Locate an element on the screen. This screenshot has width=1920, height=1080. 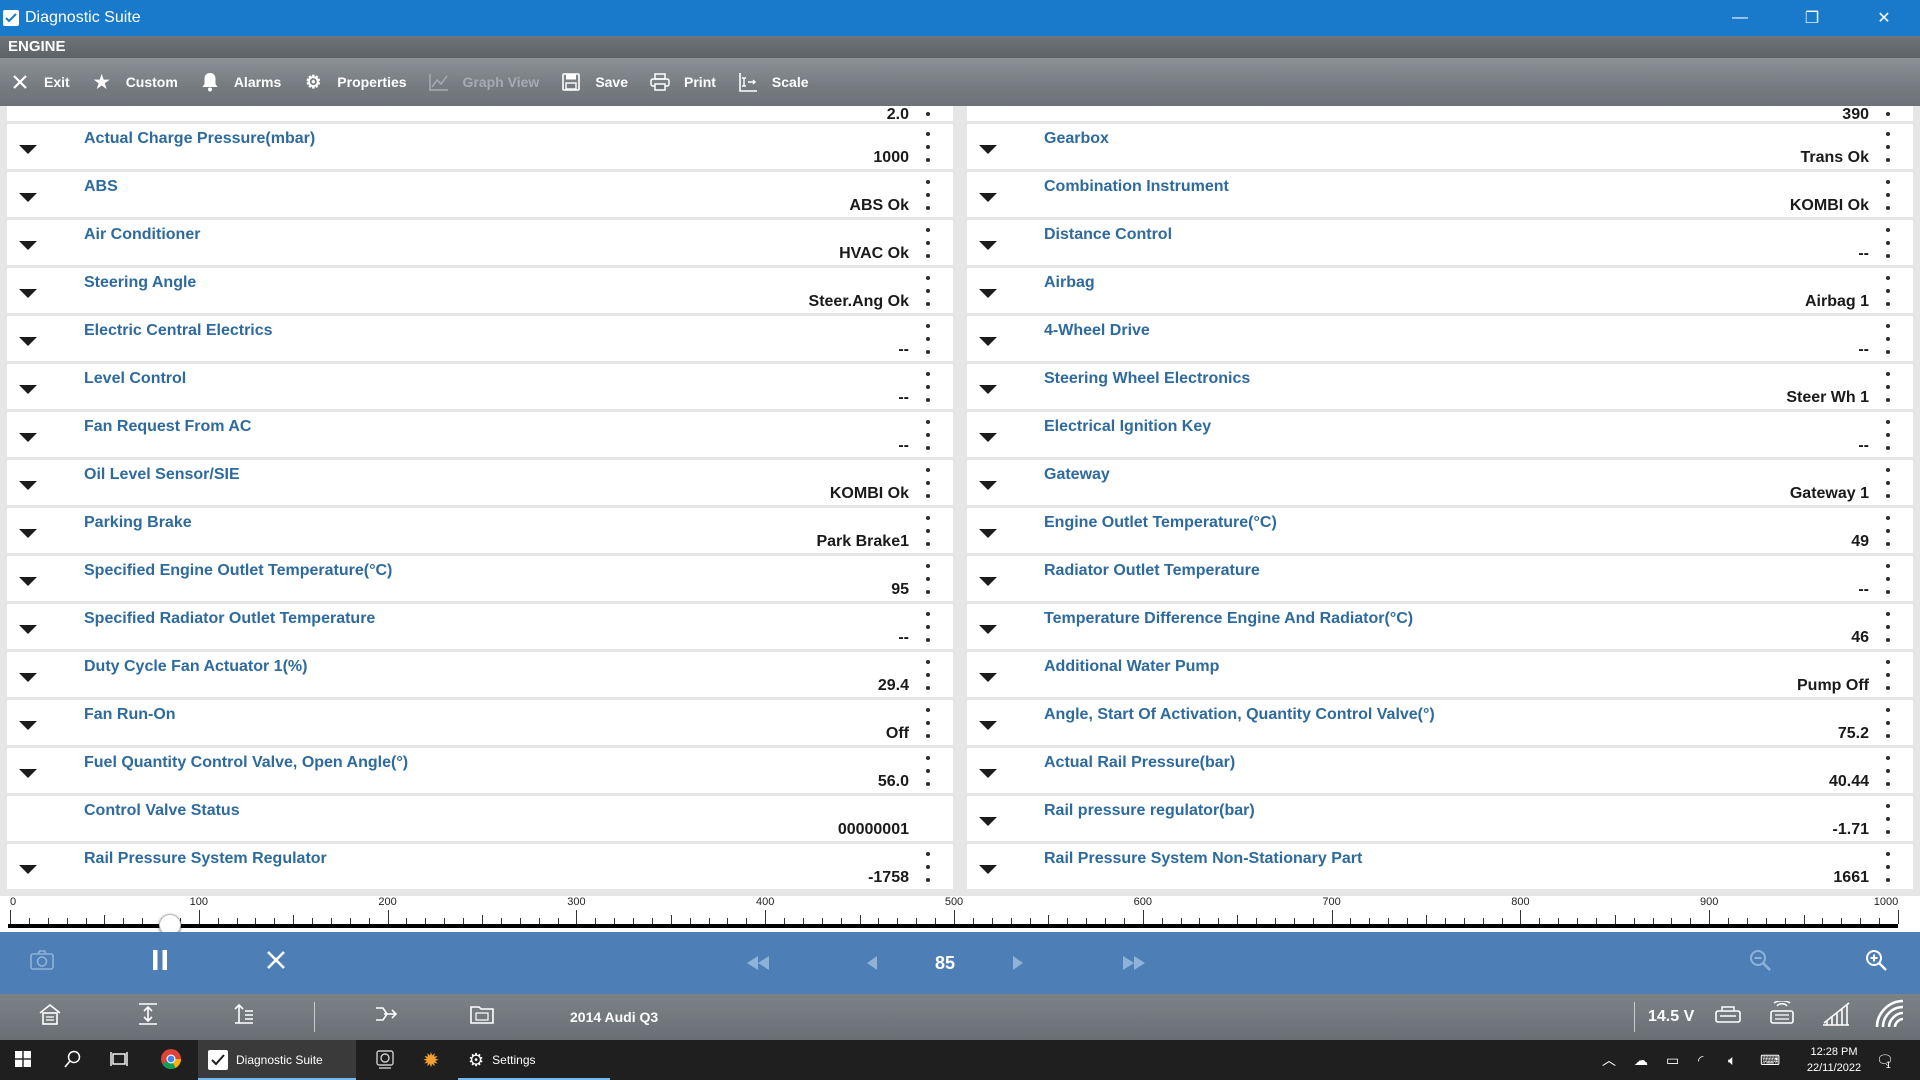
exit-button: Exit is located at coordinates (39, 82).